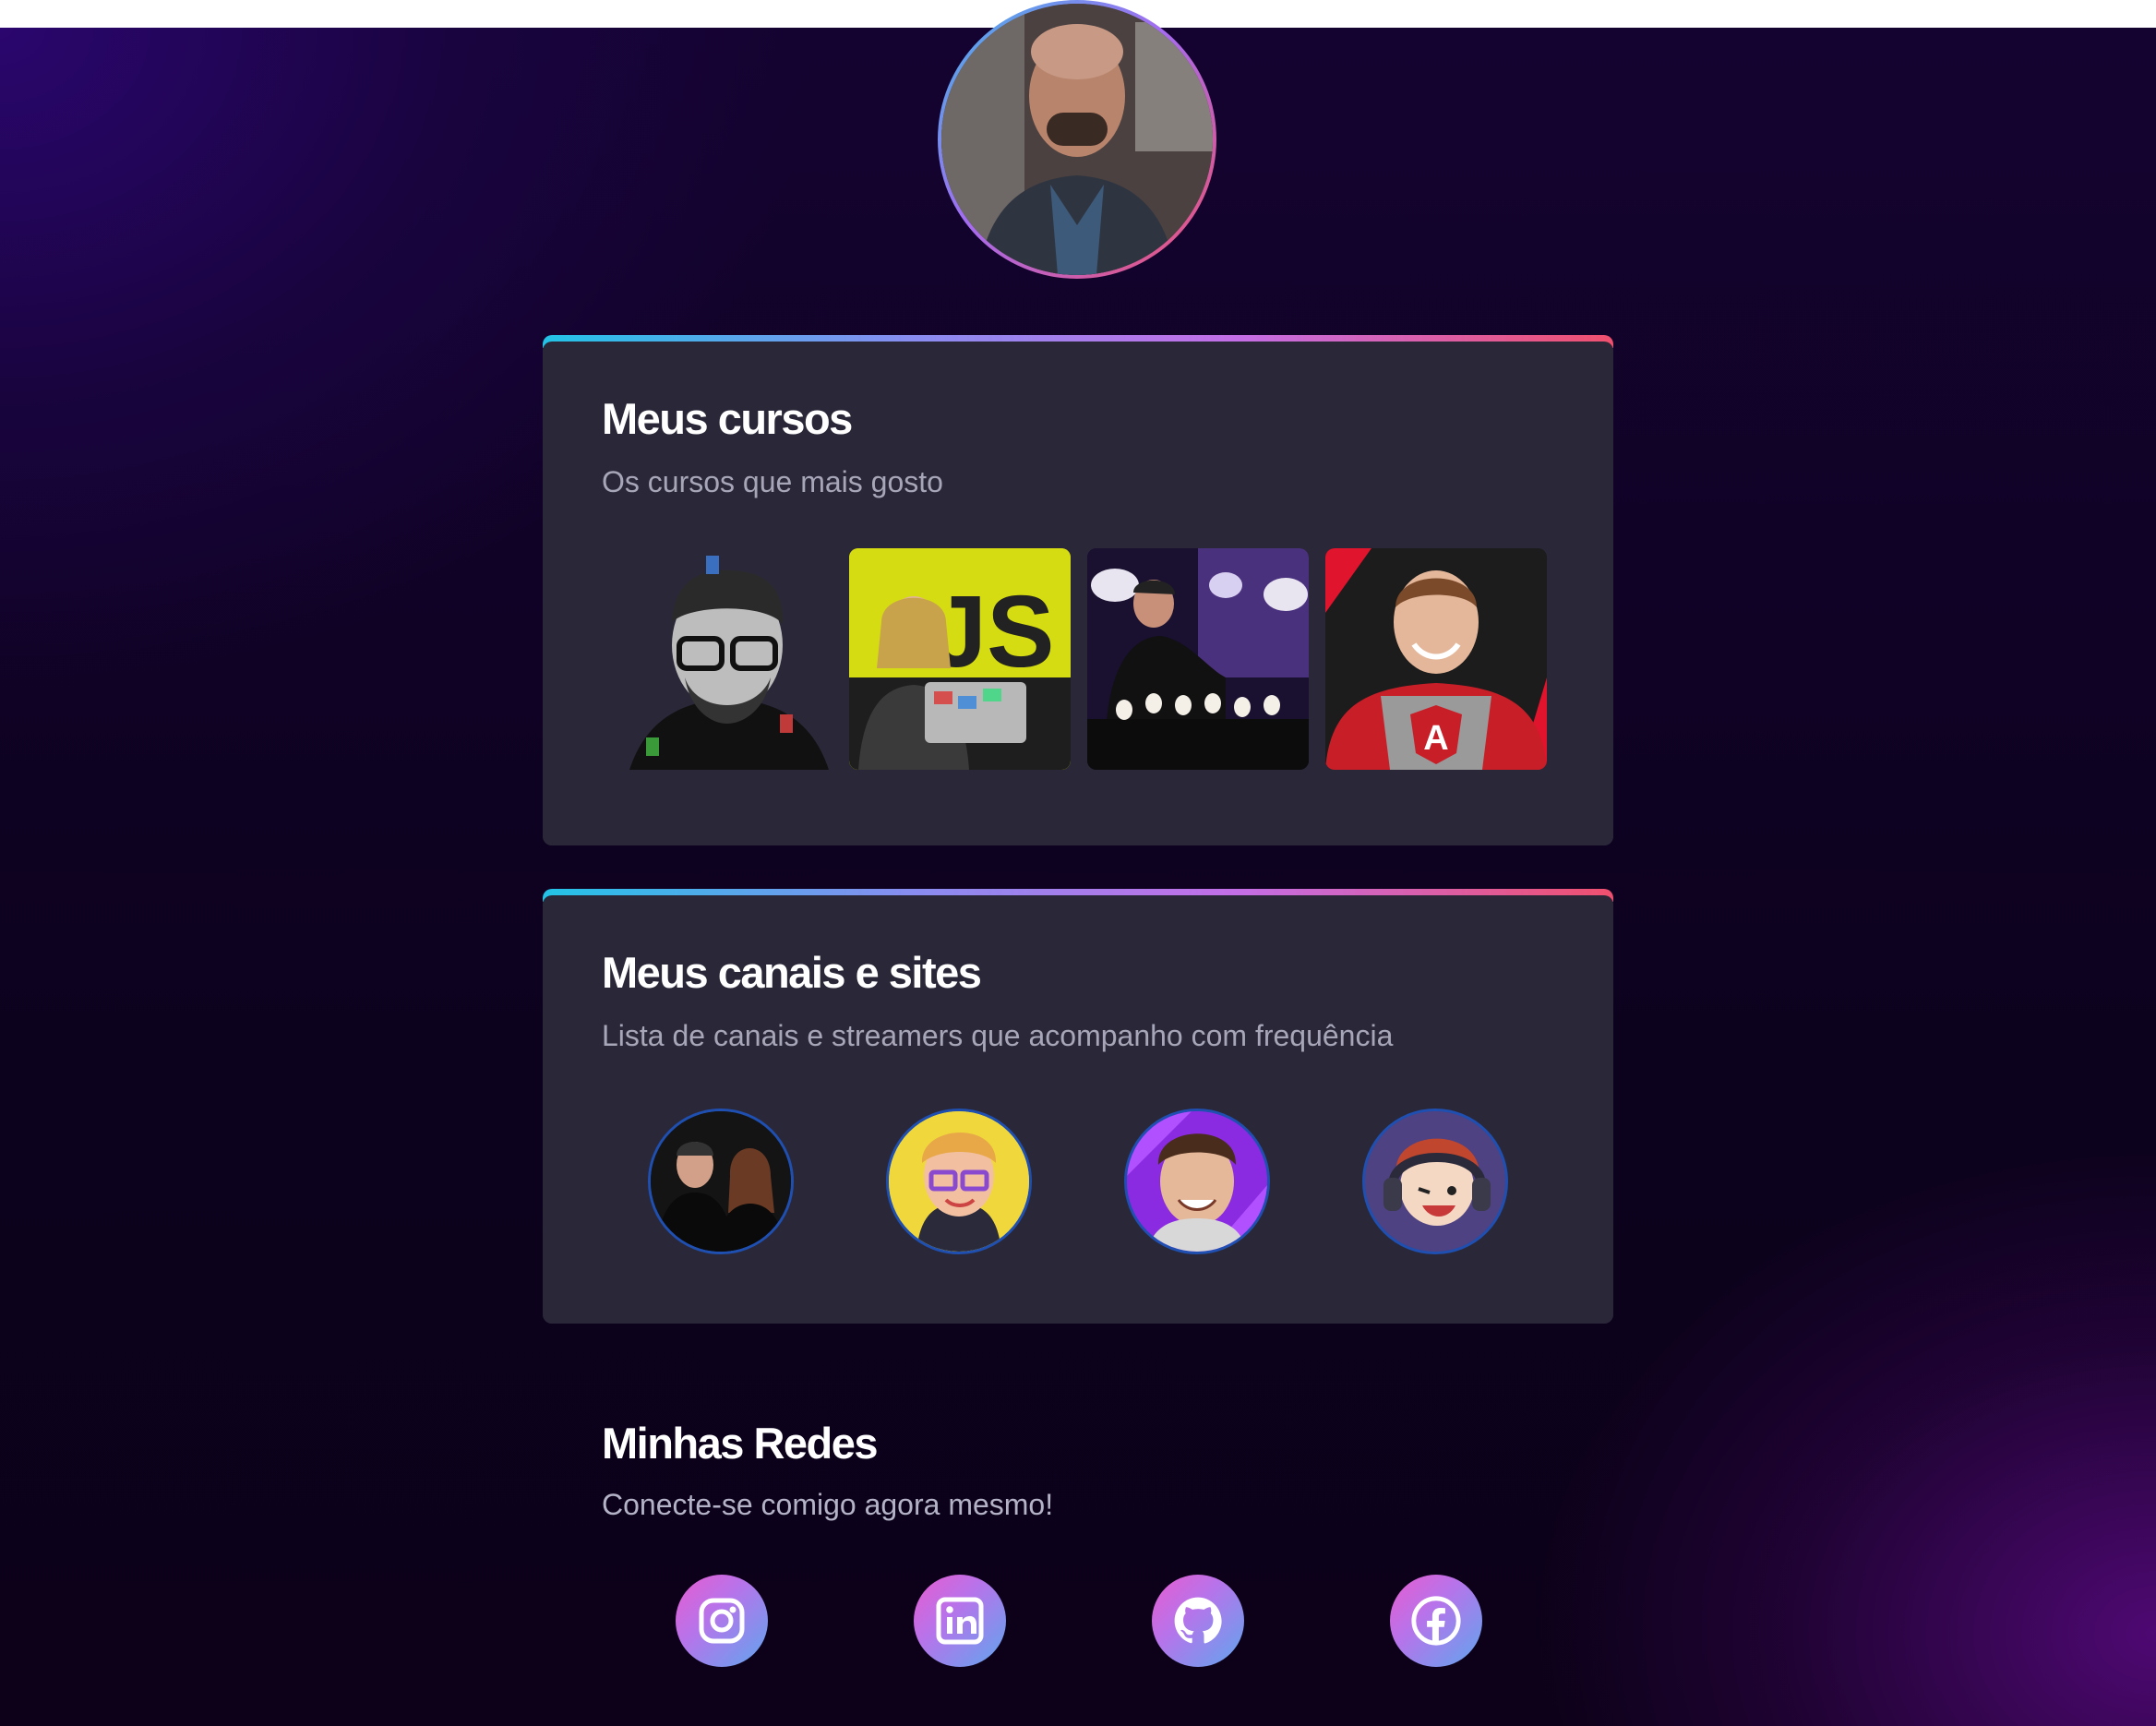 Image resolution: width=2156 pixels, height=1726 pixels. I want to click on courses-subtitle: Os cursos que mais gosto, so click(772, 481).